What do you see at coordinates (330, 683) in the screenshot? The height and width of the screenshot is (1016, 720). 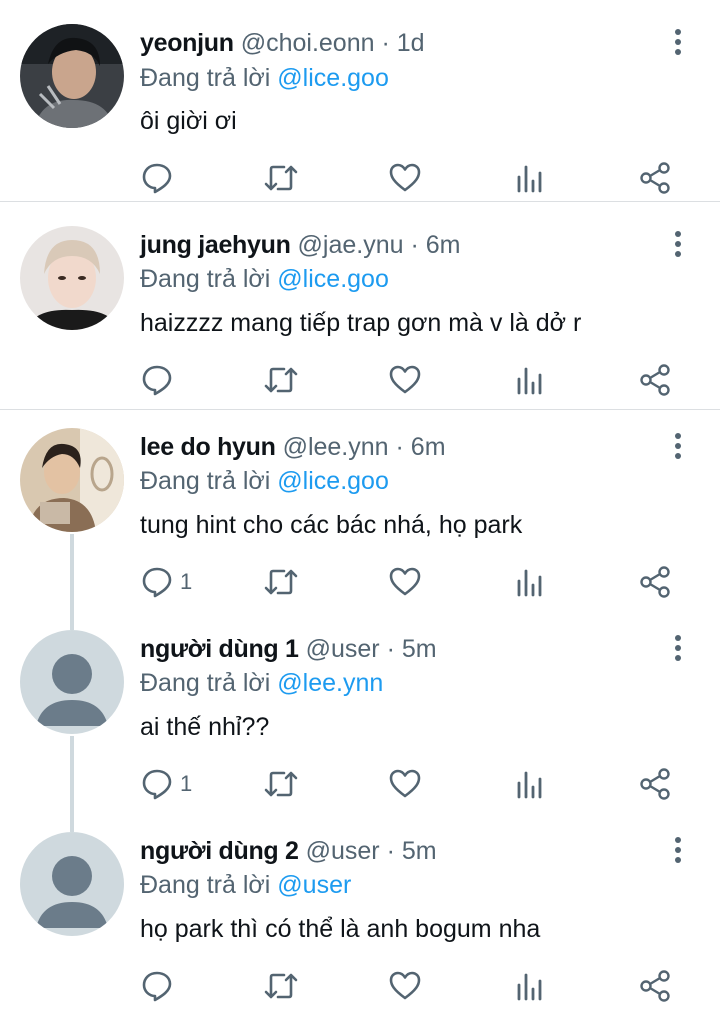 I see `mention-link: @lee.ynn` at bounding box center [330, 683].